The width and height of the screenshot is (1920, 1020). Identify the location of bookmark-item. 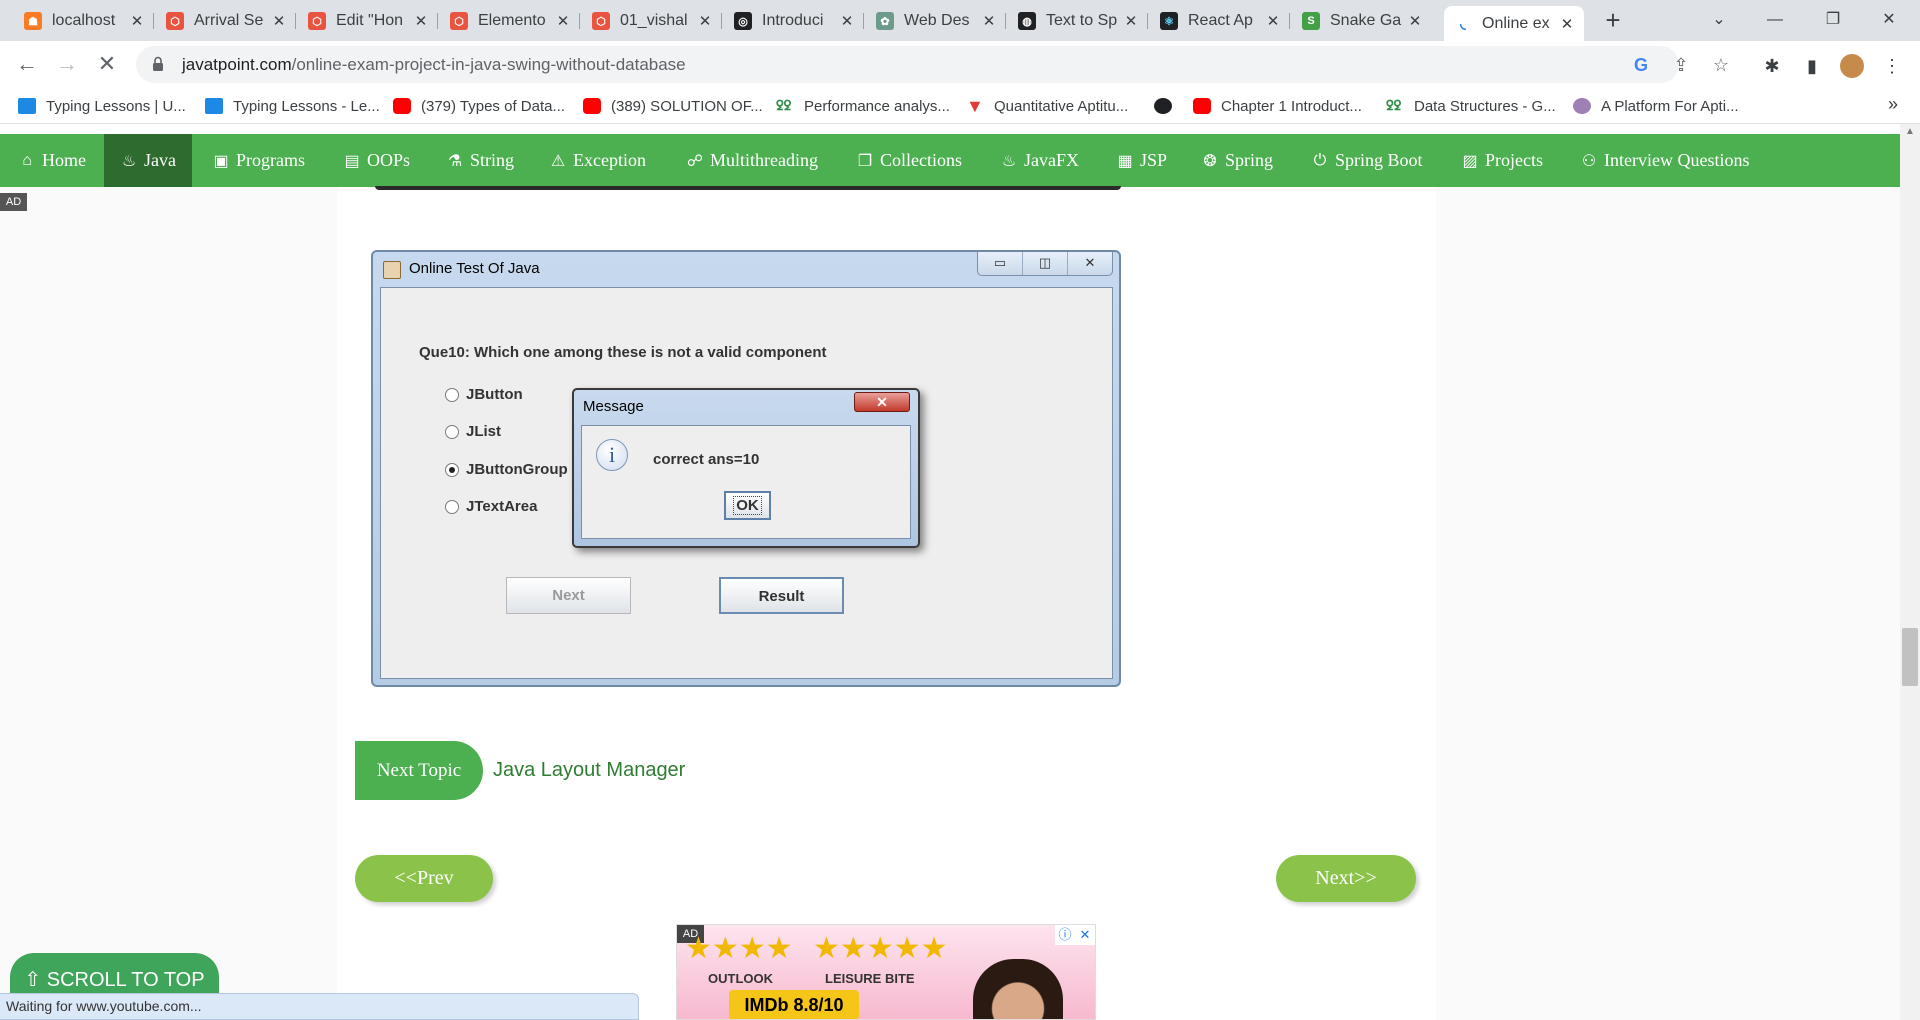
(1168, 106).